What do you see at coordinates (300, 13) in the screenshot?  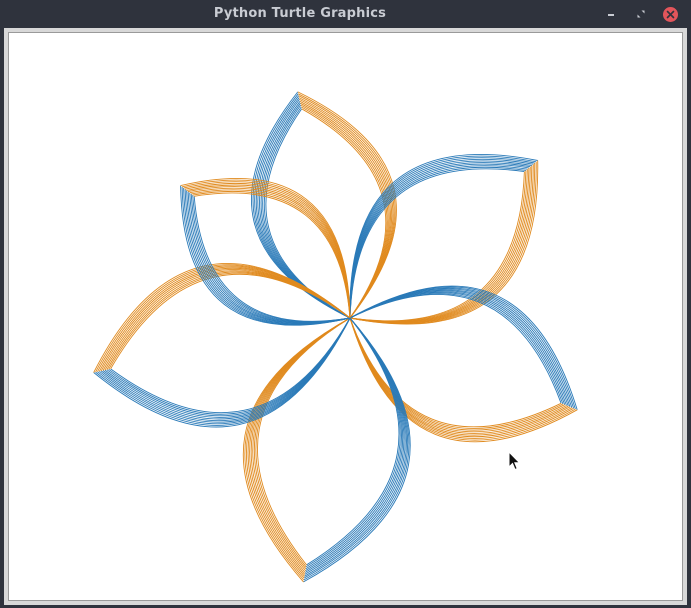 I see `window-title: Python Turtle Graphics` at bounding box center [300, 13].